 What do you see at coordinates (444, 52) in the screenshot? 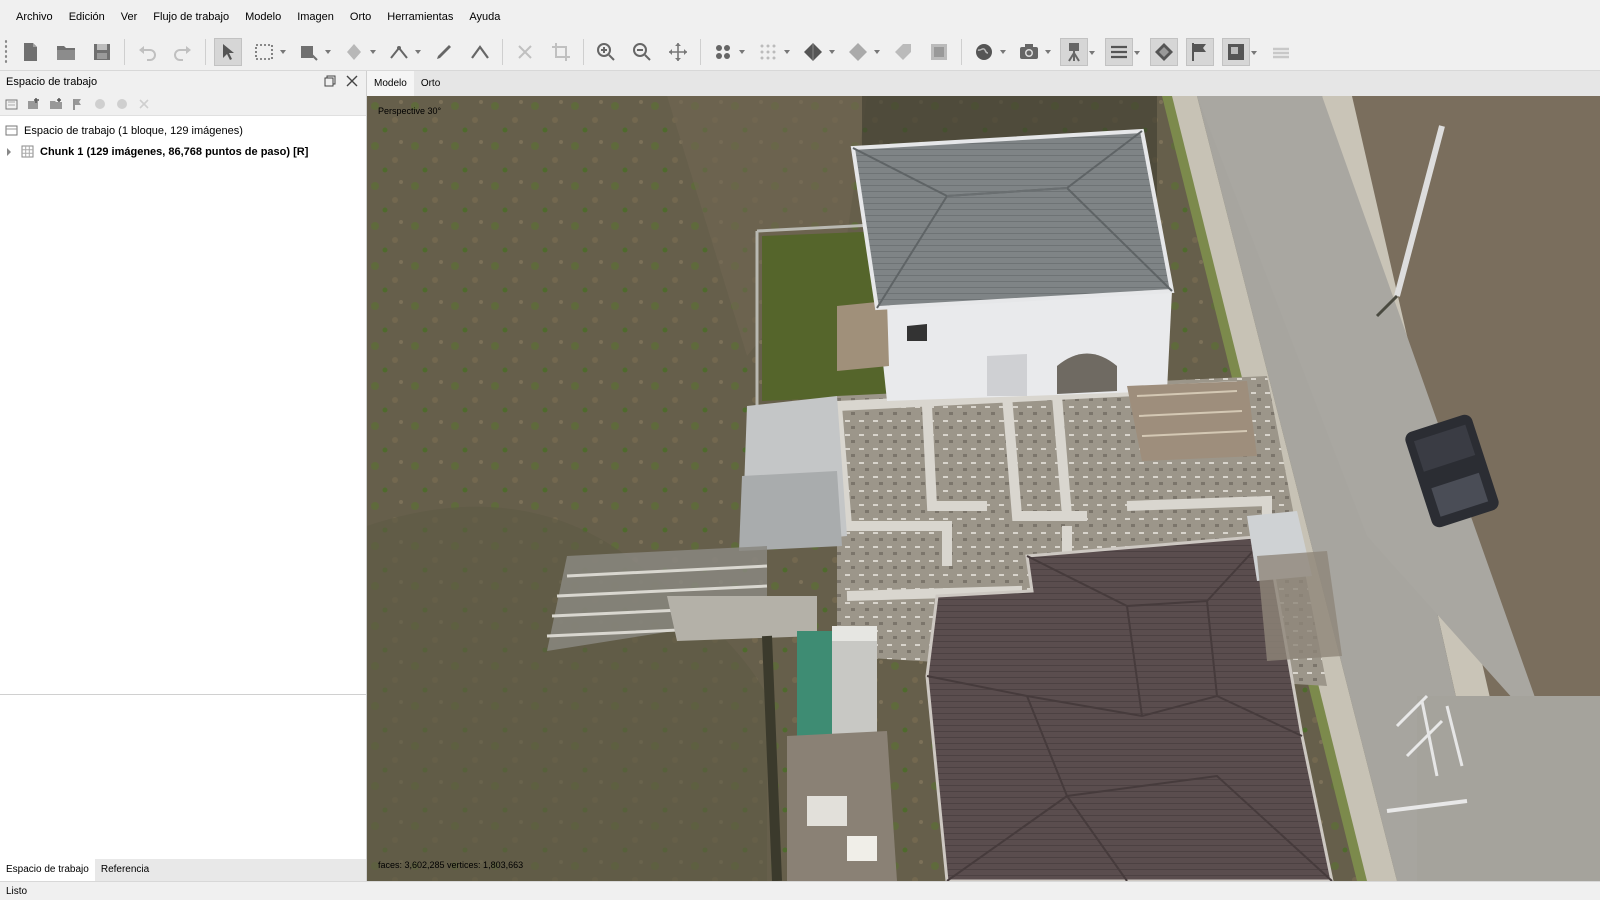
I see `draw-polyline-button` at bounding box center [444, 52].